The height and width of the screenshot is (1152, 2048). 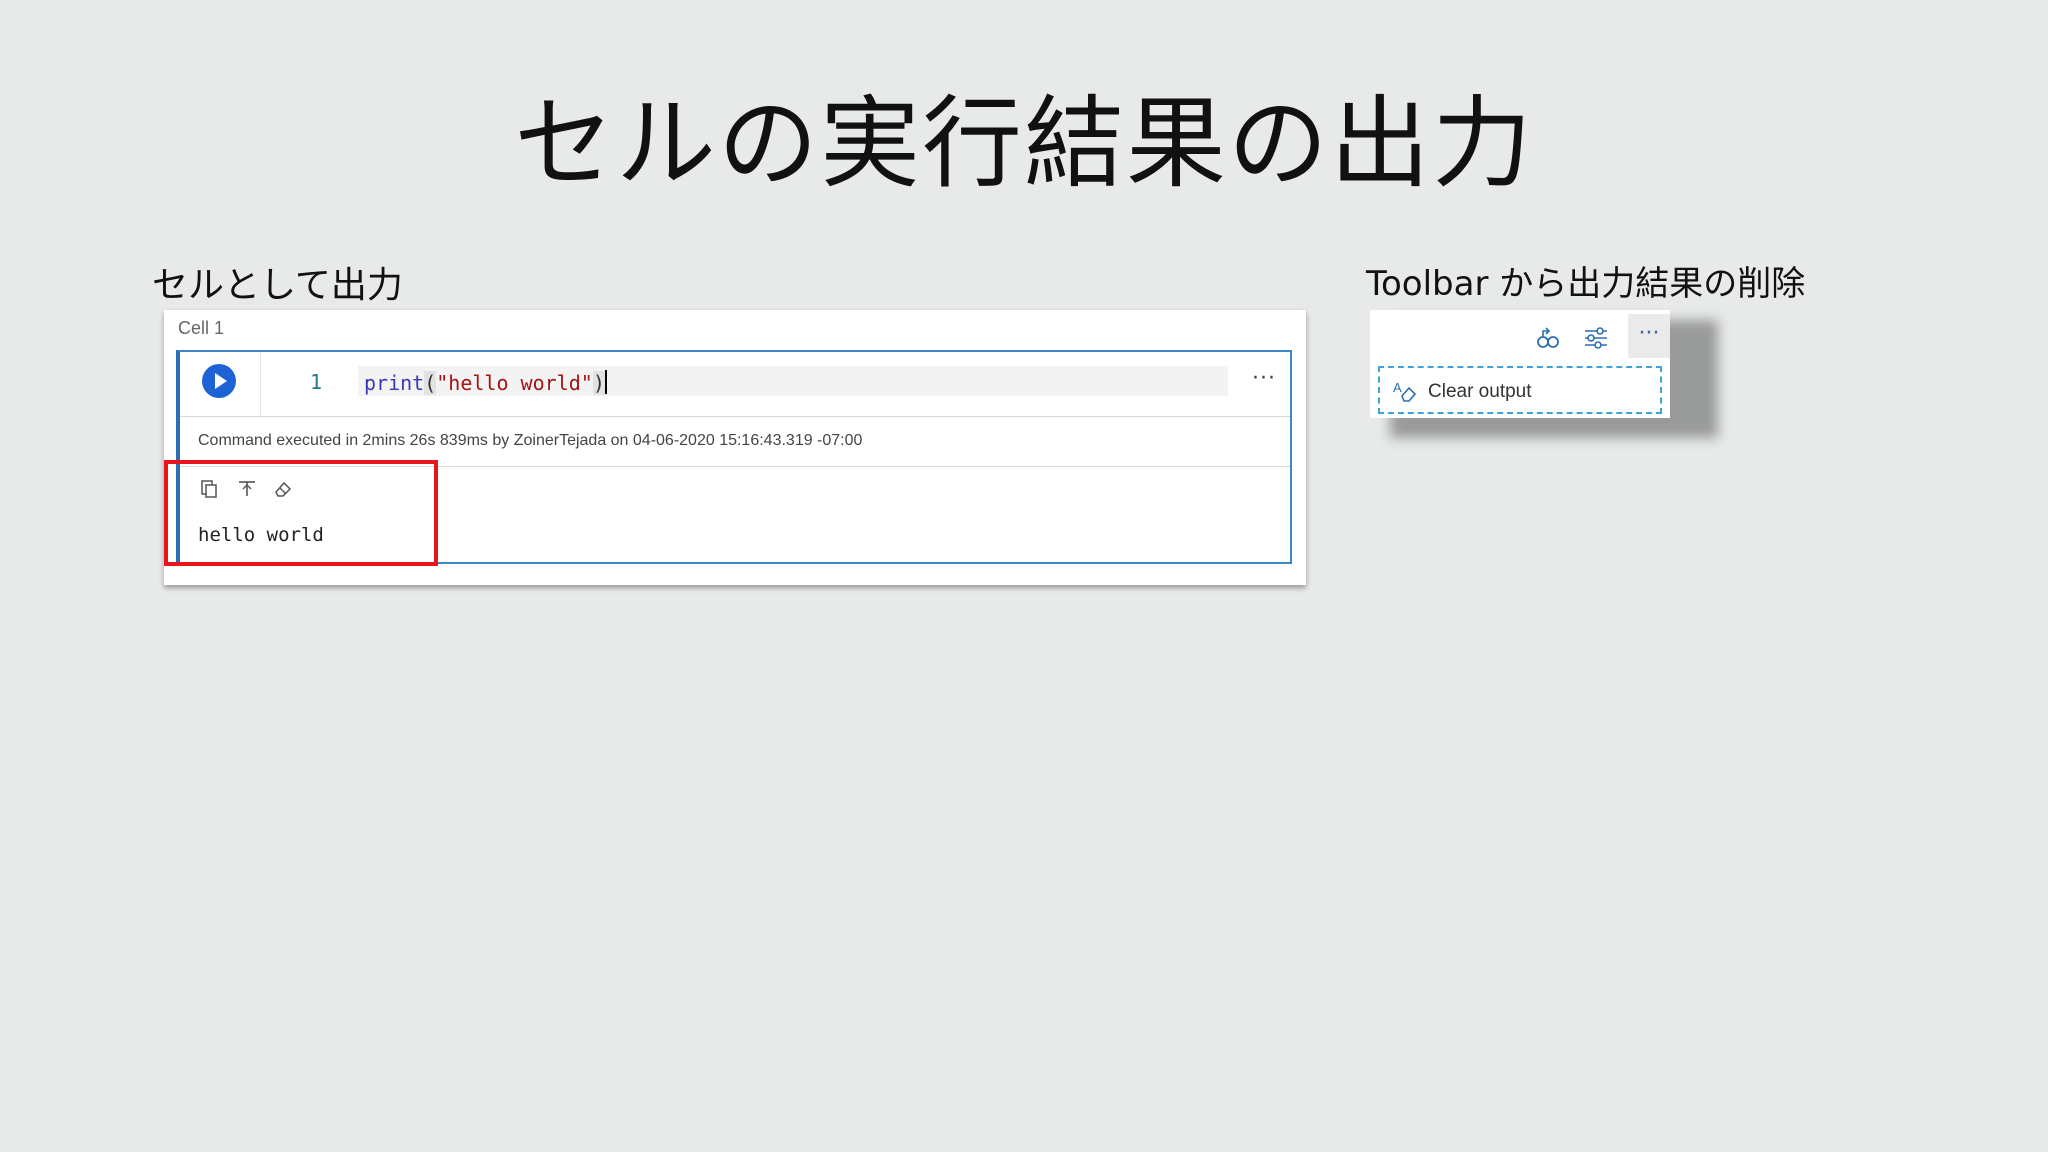 I want to click on code-string: "hello world", so click(x=514, y=383).